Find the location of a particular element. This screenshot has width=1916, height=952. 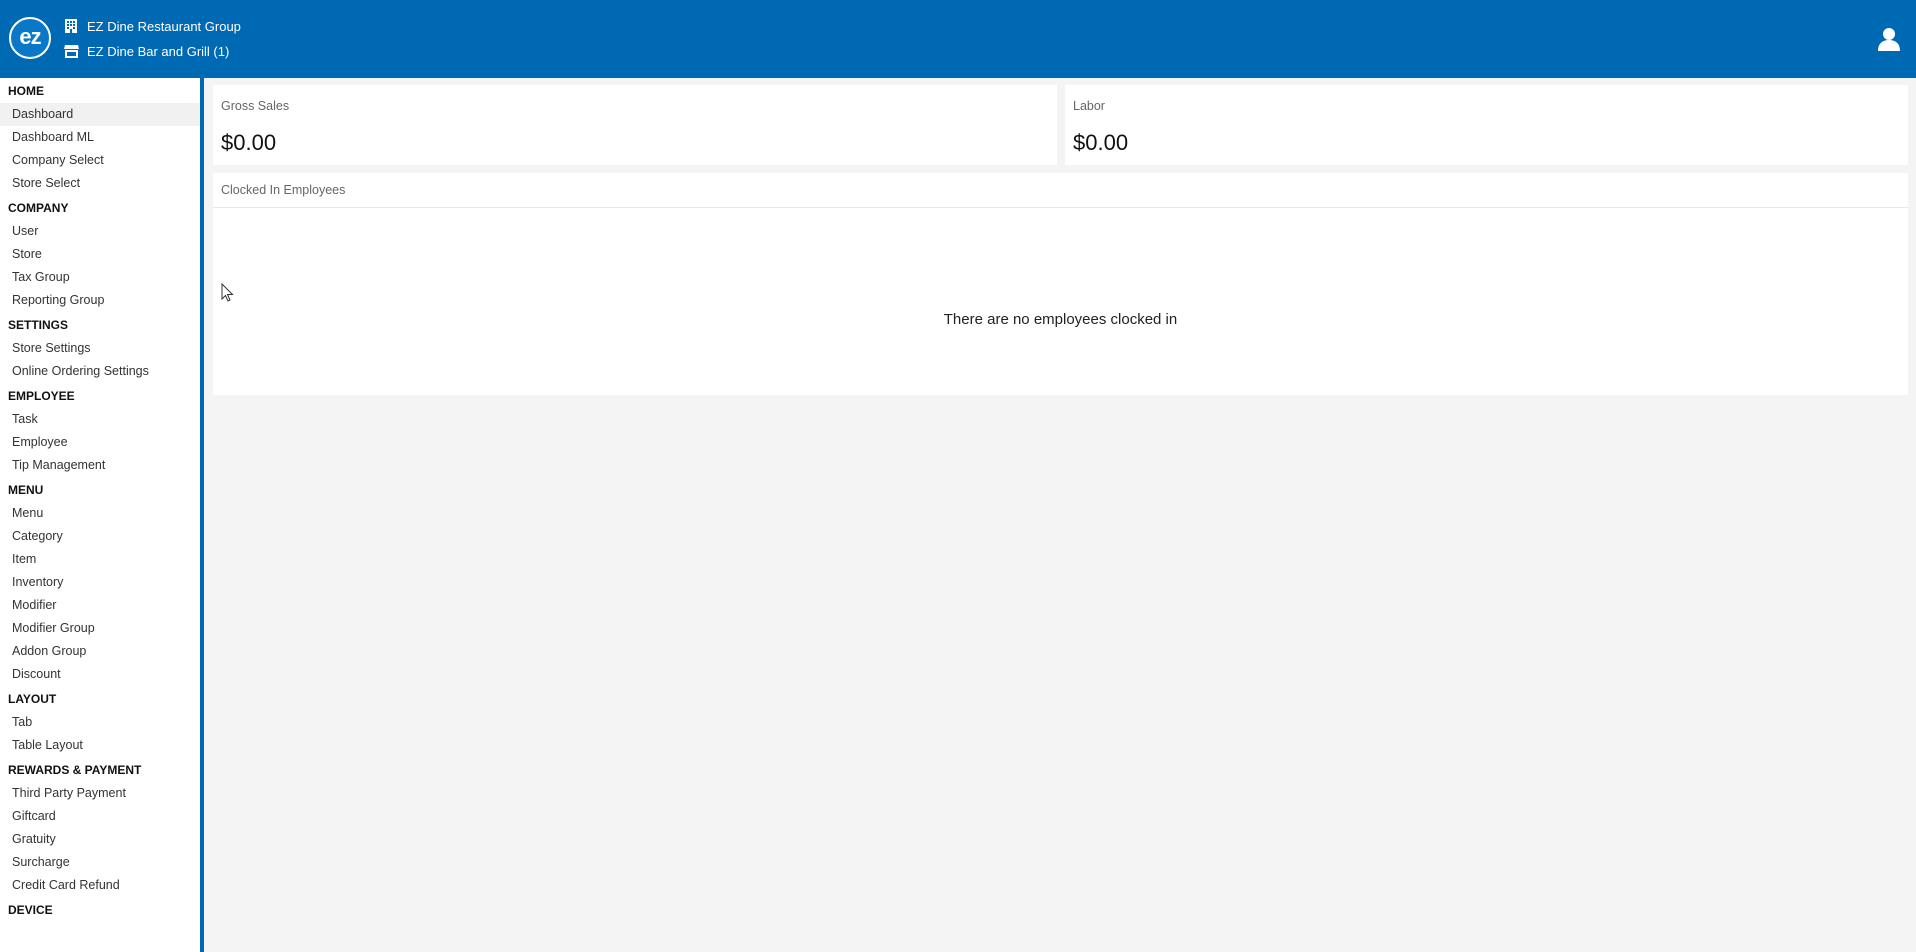

sidebar-item-dashboard: Dashboard is located at coordinates (100, 114).